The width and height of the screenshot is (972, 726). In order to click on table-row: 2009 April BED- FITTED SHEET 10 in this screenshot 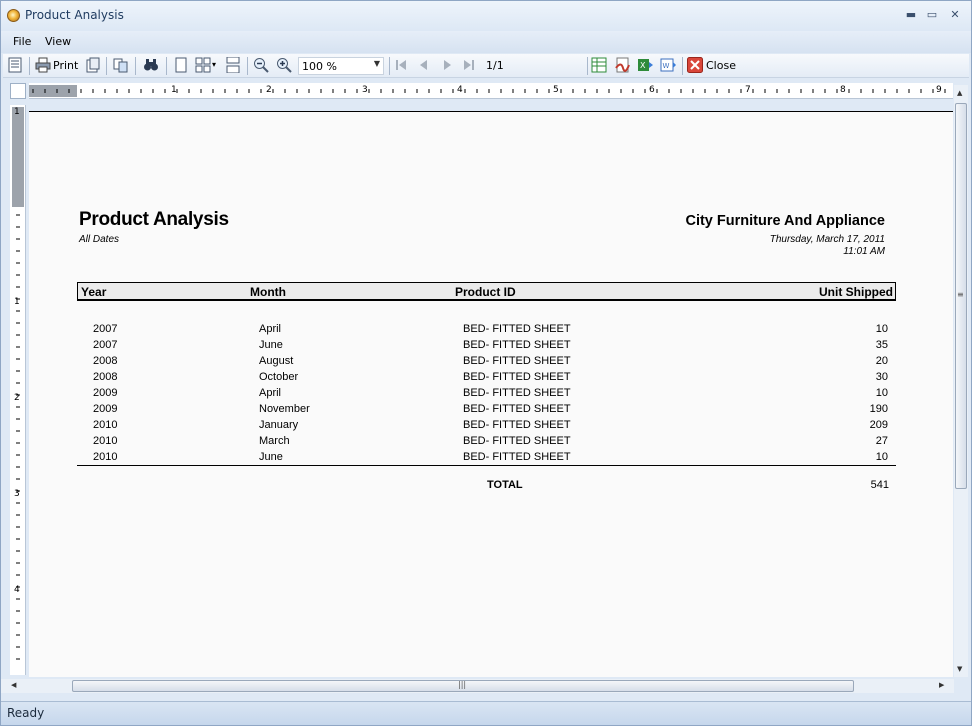, I will do `click(486, 395)`.